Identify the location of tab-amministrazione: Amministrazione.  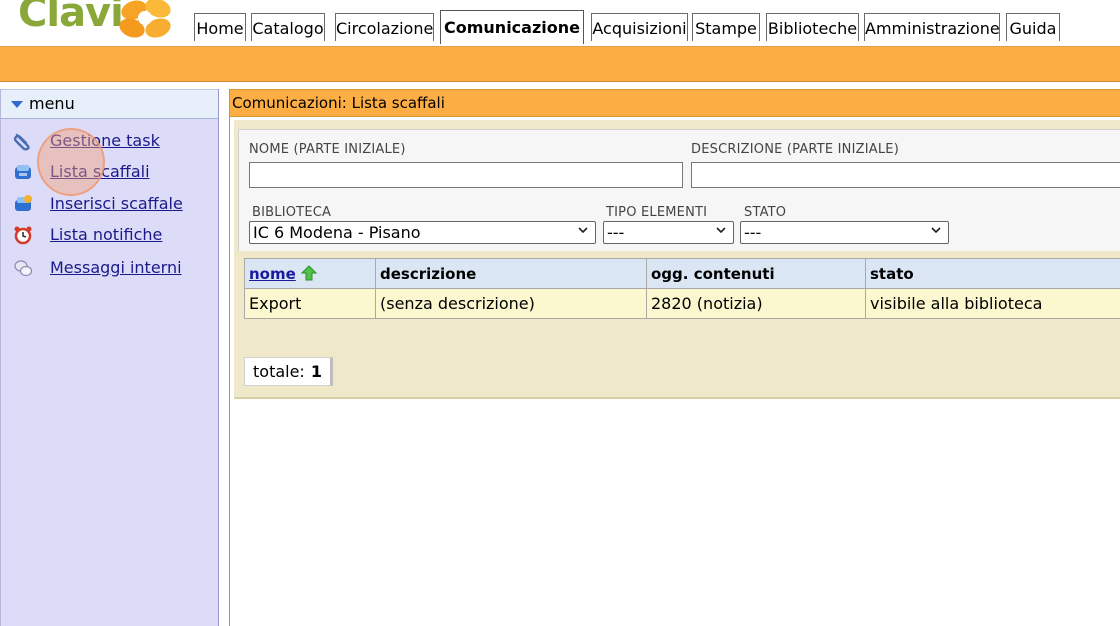
(932, 27).